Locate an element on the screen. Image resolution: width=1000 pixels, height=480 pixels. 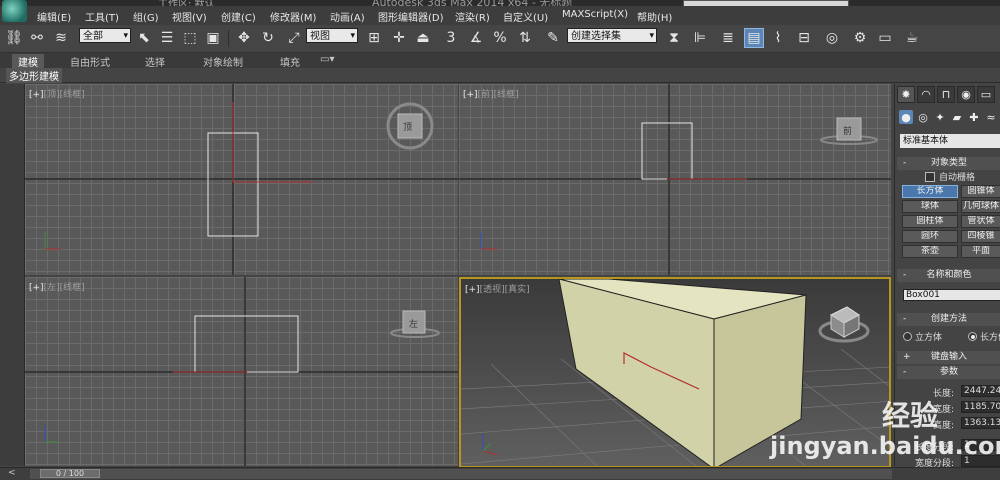
object-name-input: Box001 is located at coordinates (951, 295).